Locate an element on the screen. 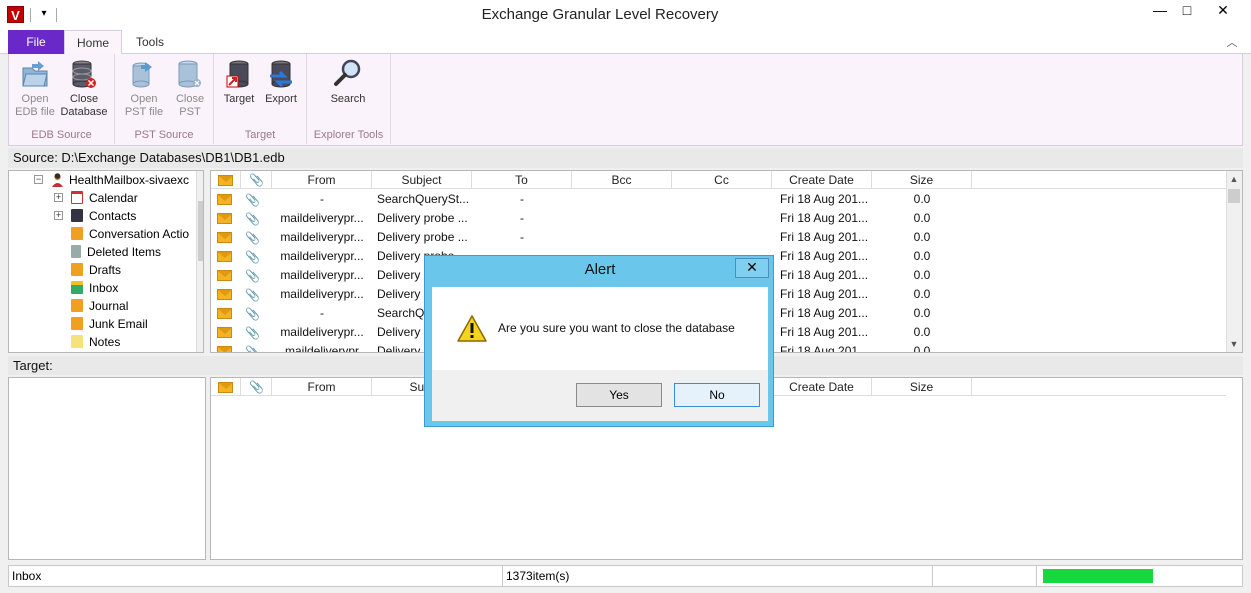 The image size is (1251, 593). scroll-down-icon: ▼ is located at coordinates (1234, 344).